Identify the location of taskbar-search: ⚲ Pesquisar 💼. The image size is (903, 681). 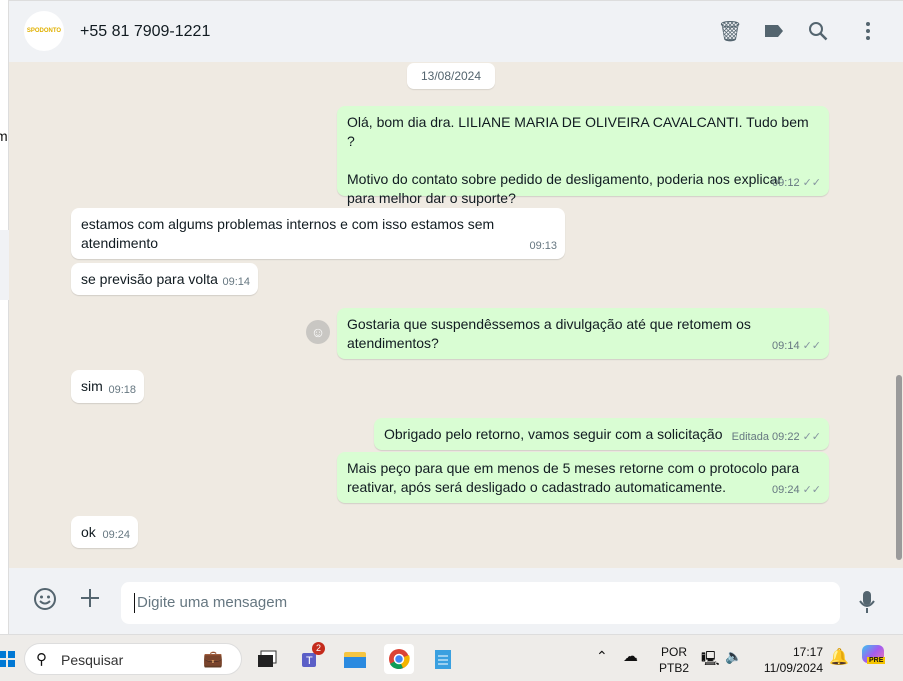
(133, 659).